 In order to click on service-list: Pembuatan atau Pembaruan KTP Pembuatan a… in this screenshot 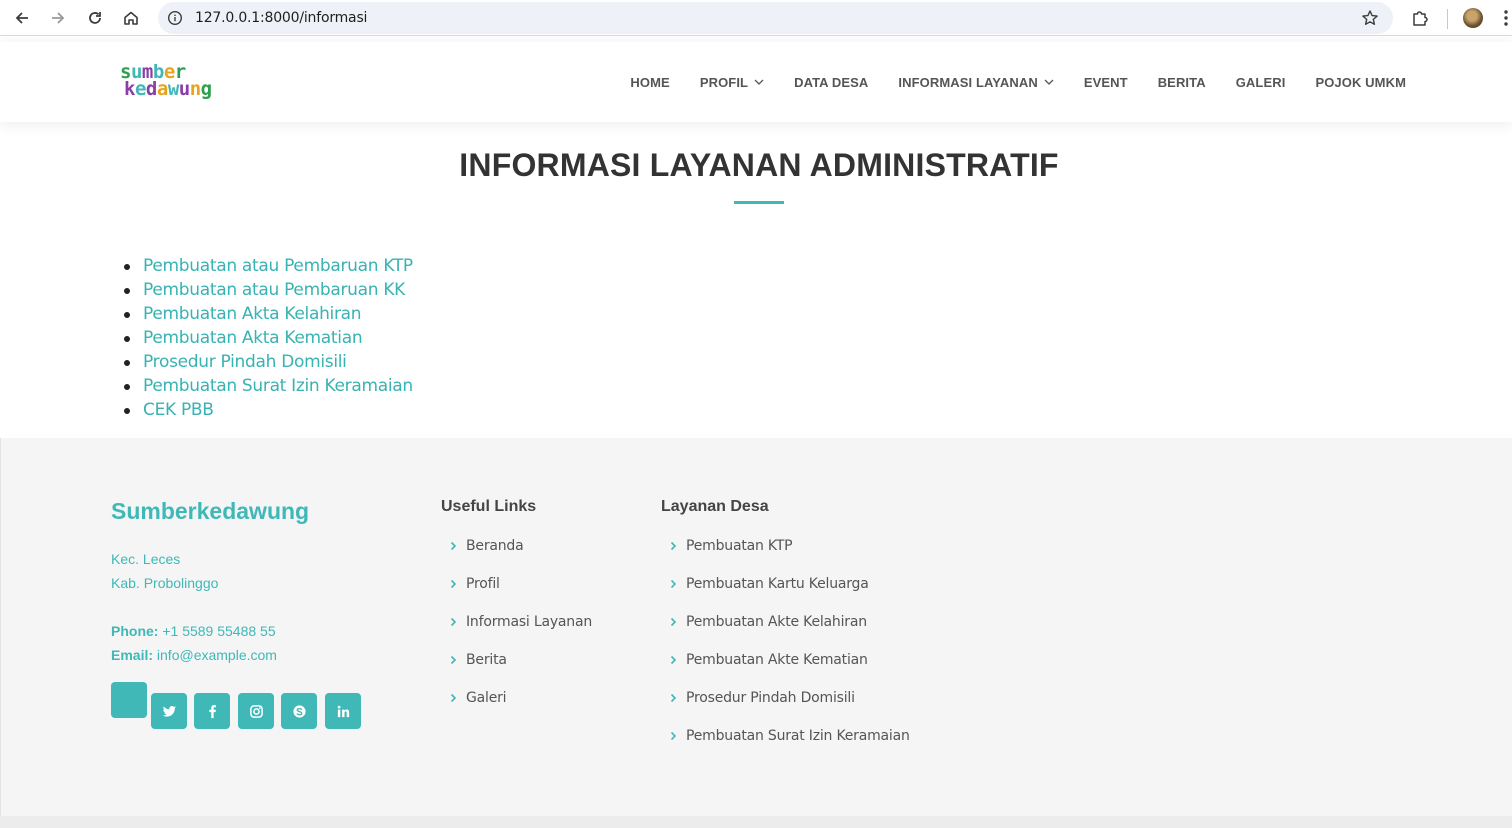, I will do `click(268, 340)`.